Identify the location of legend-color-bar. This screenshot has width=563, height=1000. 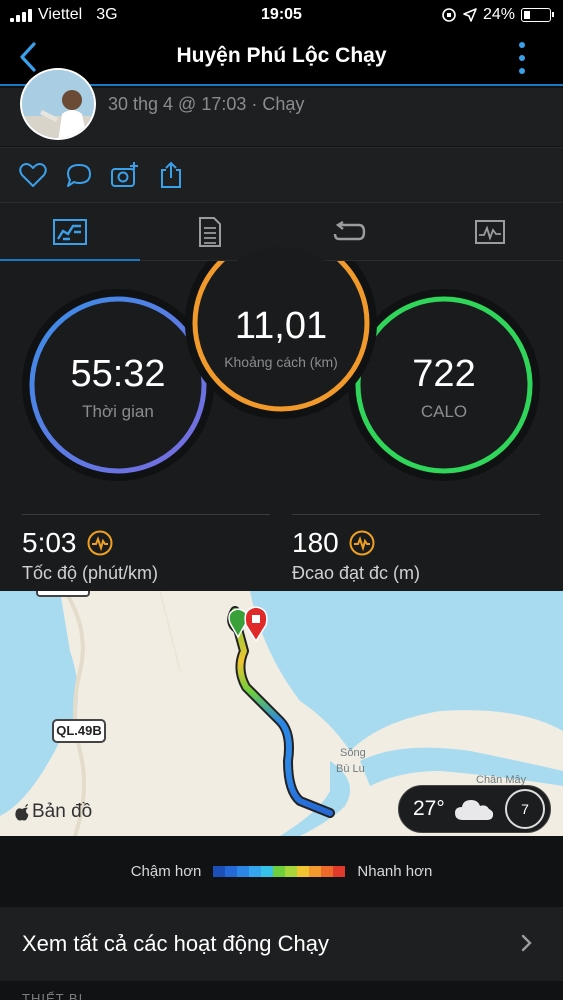
(279, 871).